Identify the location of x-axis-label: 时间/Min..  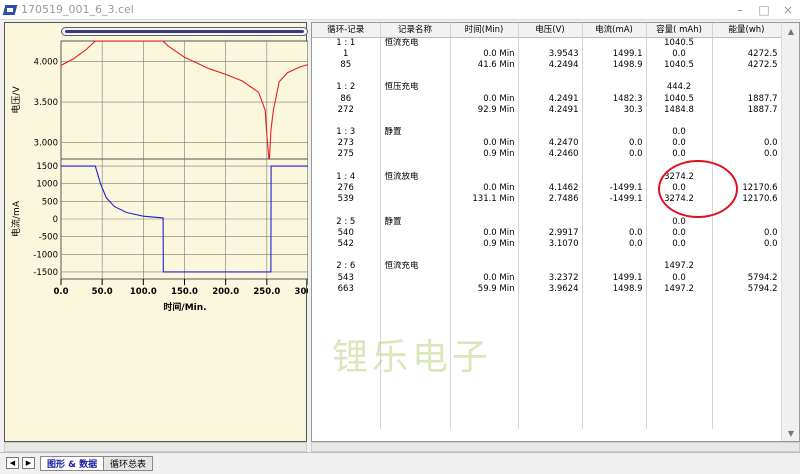
(184, 307).